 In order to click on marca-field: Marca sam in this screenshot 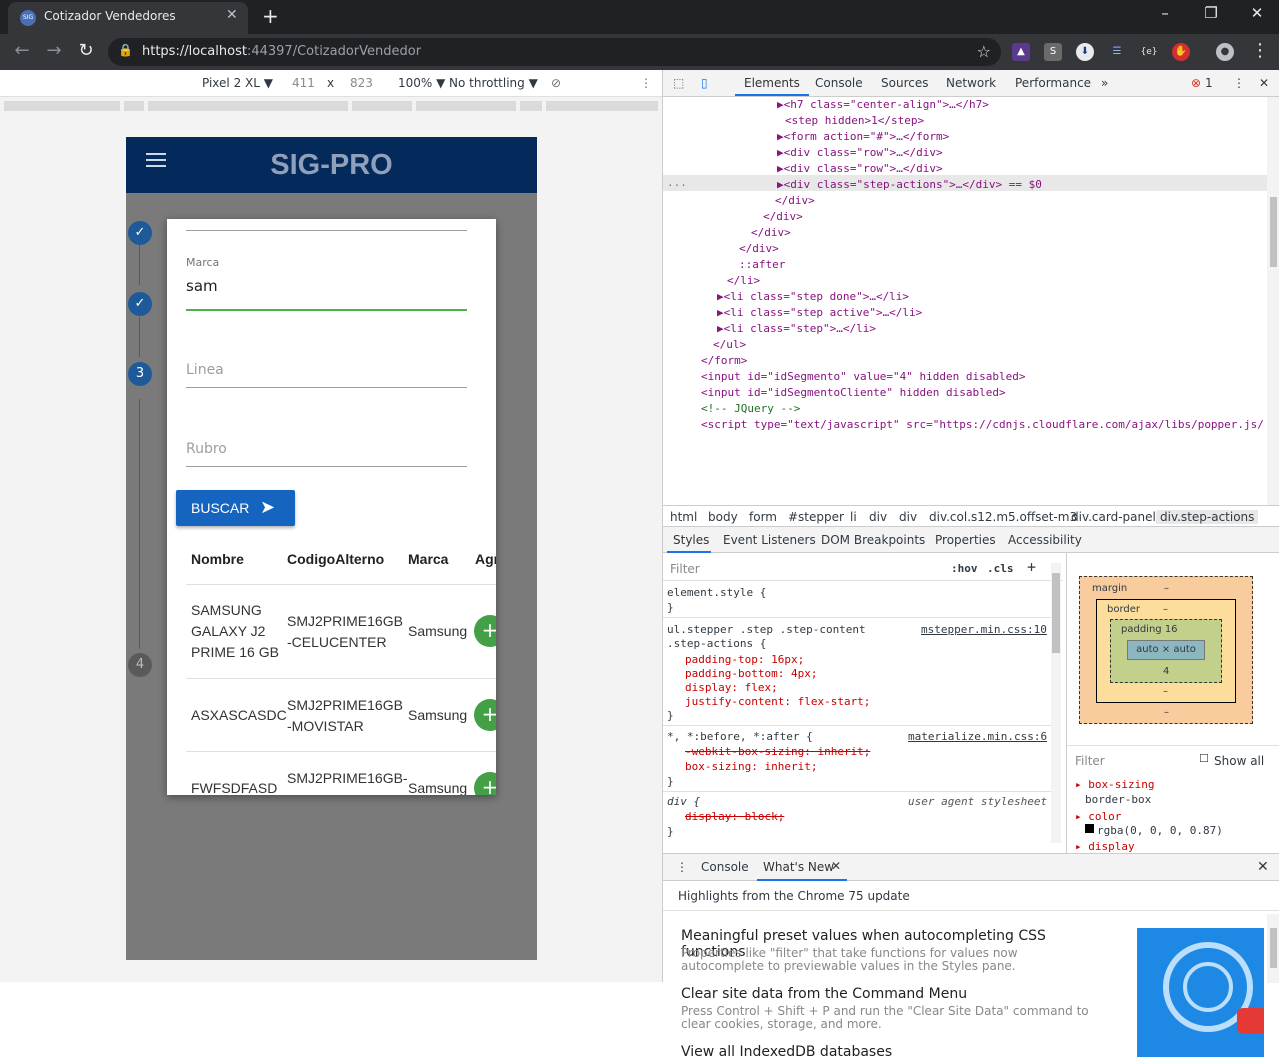, I will do `click(326, 283)`.